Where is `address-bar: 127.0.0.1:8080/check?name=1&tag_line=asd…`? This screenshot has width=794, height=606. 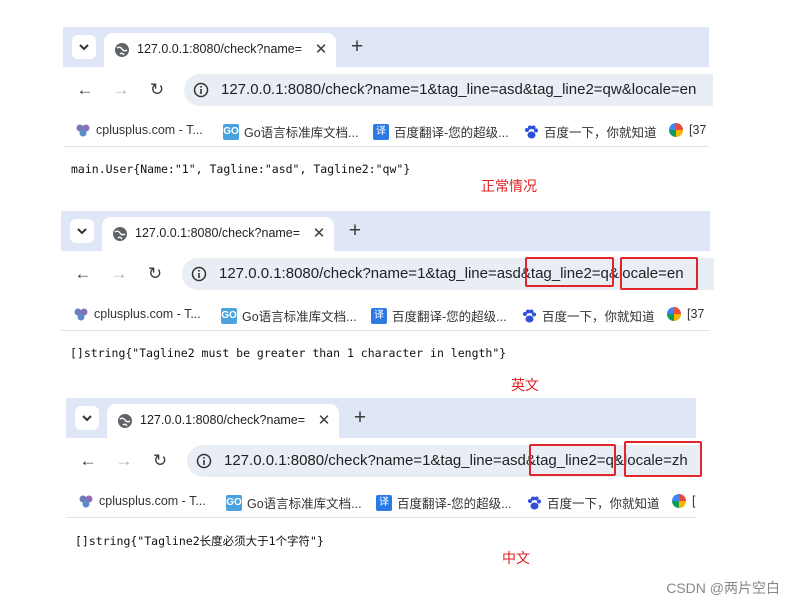
address-bar: 127.0.0.1:8080/check?name=1&tag_line=asd… is located at coordinates (448, 90).